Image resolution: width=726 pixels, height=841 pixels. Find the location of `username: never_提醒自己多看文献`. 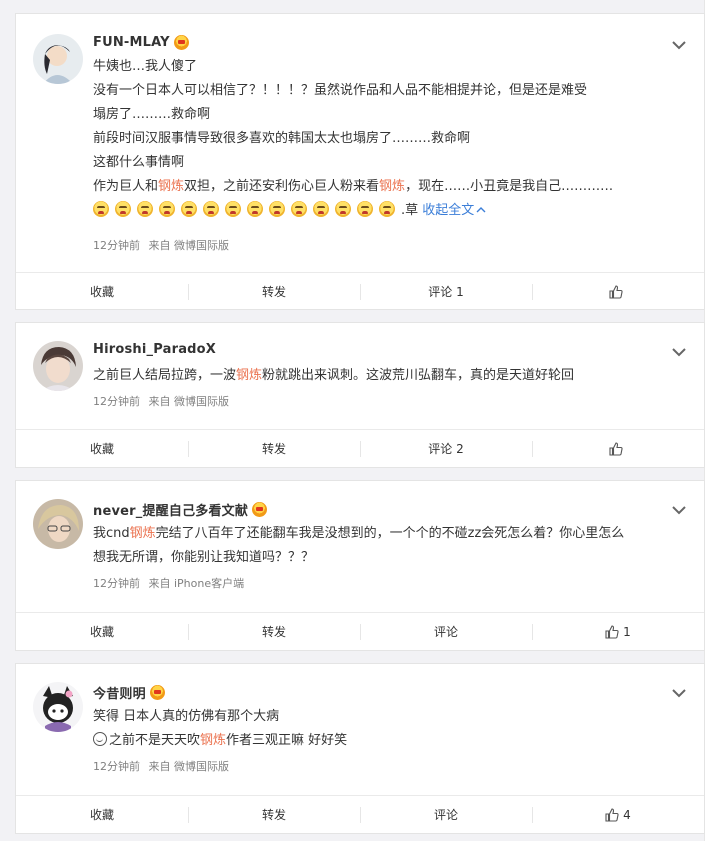

username: never_提醒自己多看文献 is located at coordinates (180, 509).